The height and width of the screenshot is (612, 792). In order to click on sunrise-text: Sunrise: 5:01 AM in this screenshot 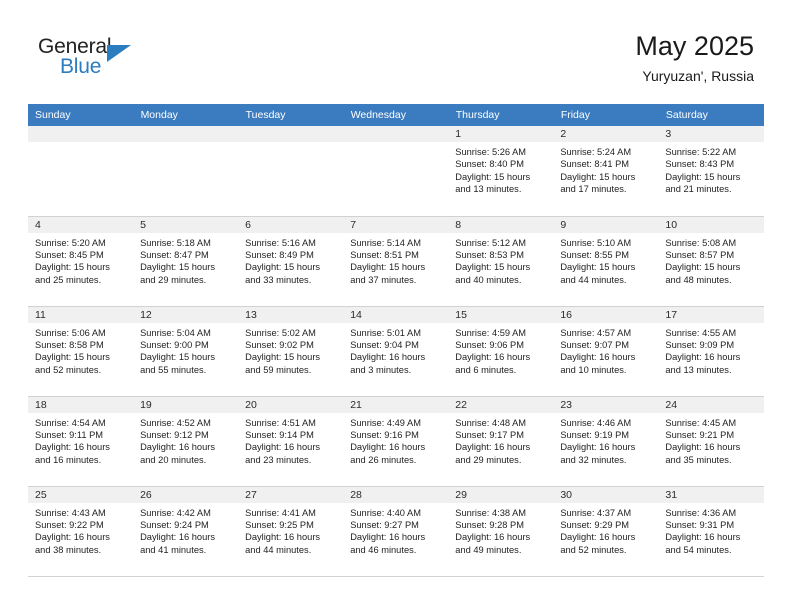, I will do `click(385, 332)`.